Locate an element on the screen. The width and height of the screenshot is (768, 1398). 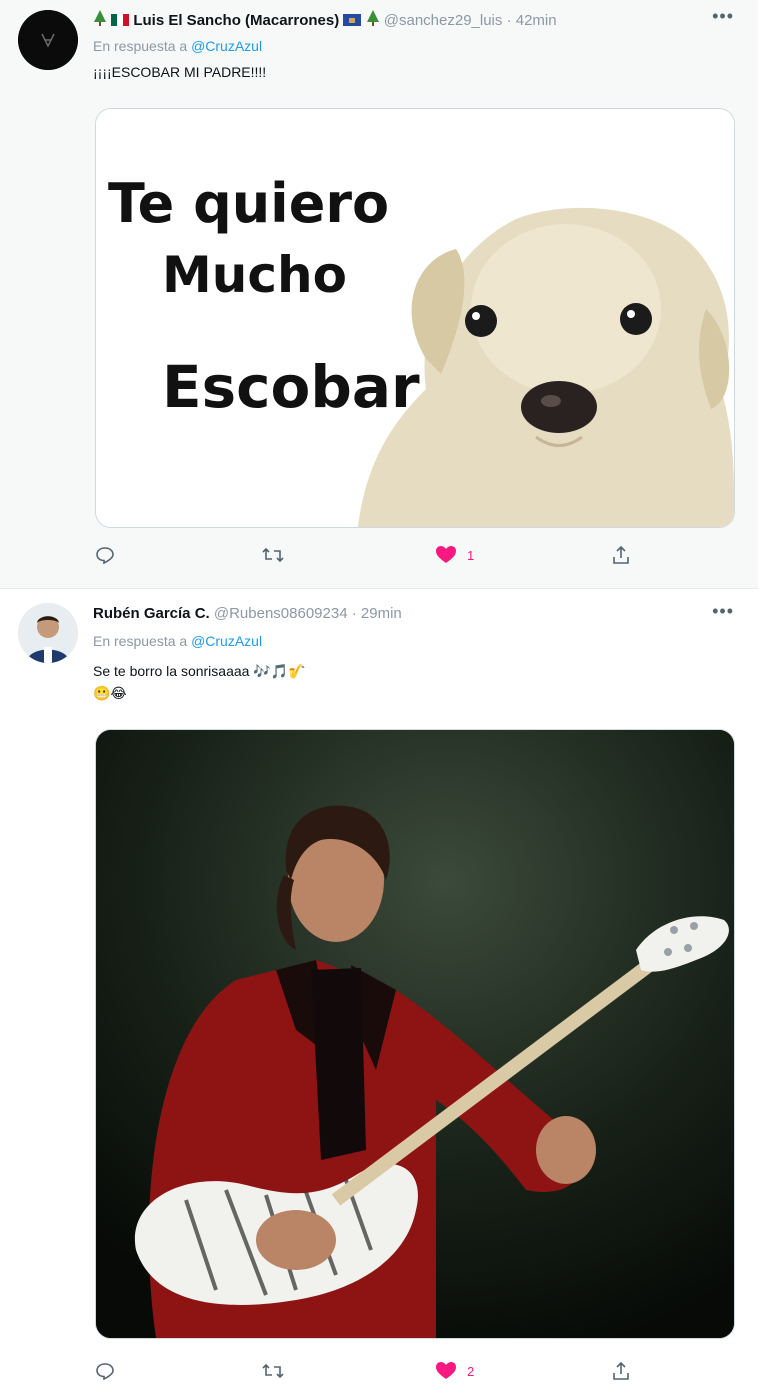
meme-line-3: Escobar is located at coordinates (291, 387).